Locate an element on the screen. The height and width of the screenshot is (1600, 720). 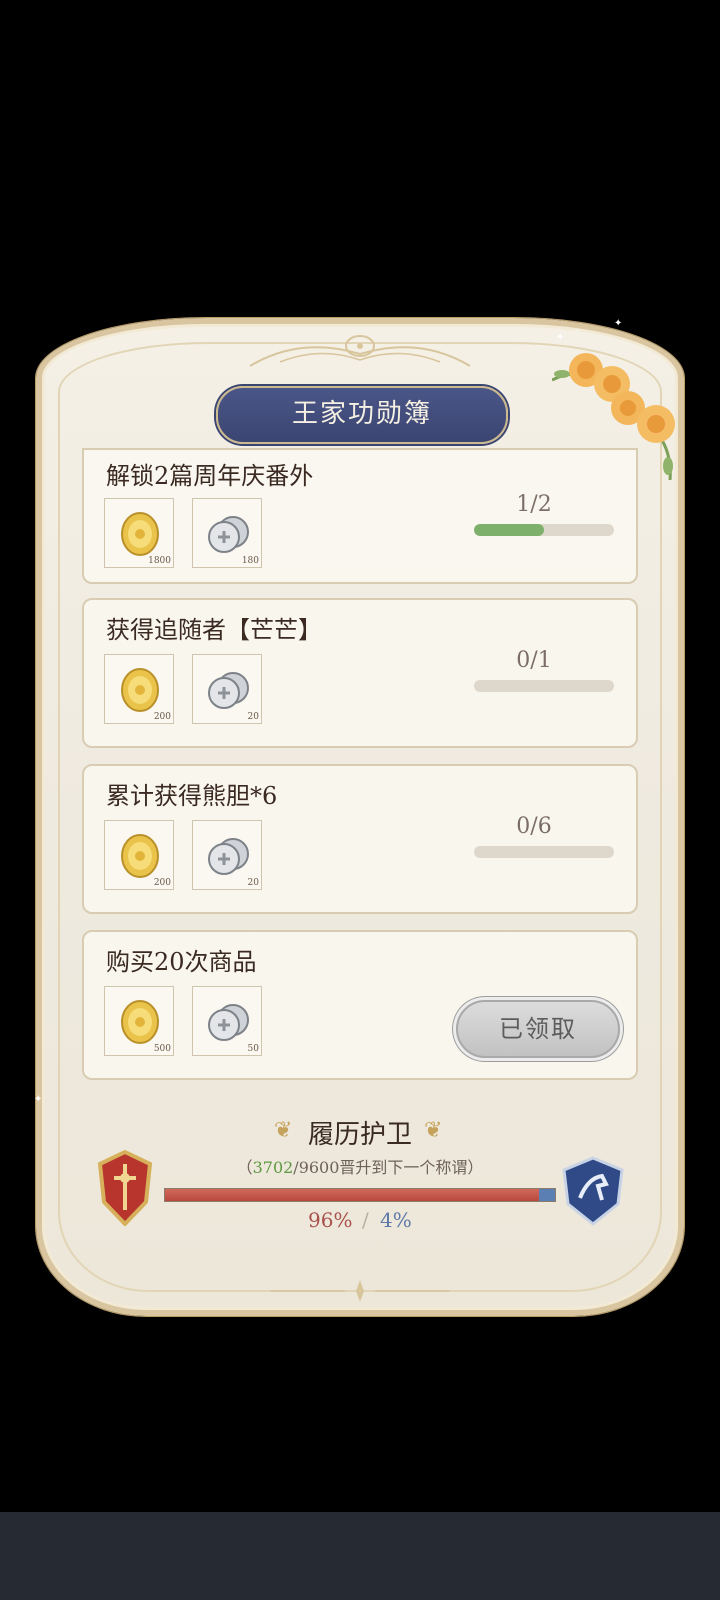
rank-progress-text: （3702/9600晋升到下一个称谓） is located at coordinates (360, 1166).